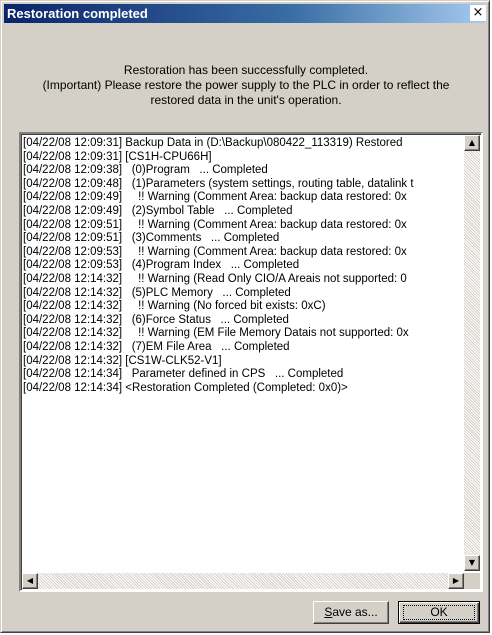  What do you see at coordinates (77, 13) in the screenshot?
I see `dialog-title: Restoration completed` at bounding box center [77, 13].